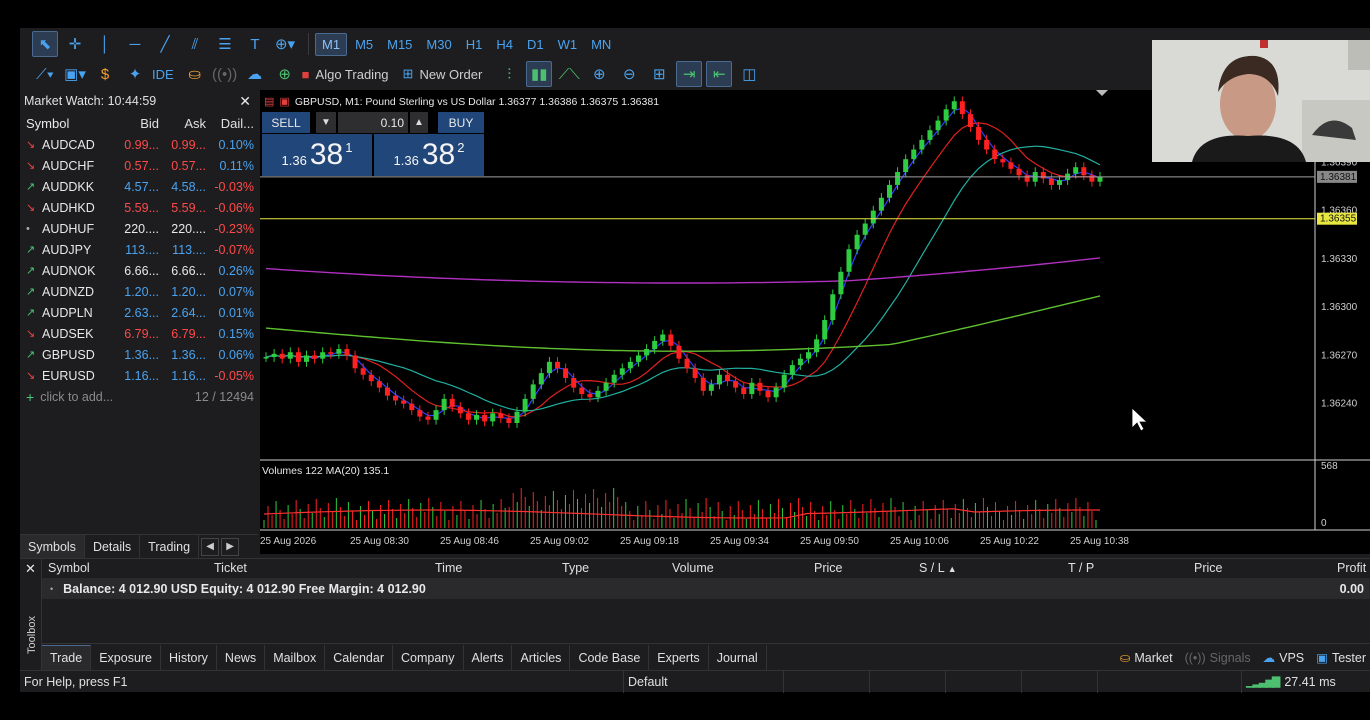 The image size is (1370, 720). I want to click on tab-vps: ☁ VPS, so click(1284, 658).